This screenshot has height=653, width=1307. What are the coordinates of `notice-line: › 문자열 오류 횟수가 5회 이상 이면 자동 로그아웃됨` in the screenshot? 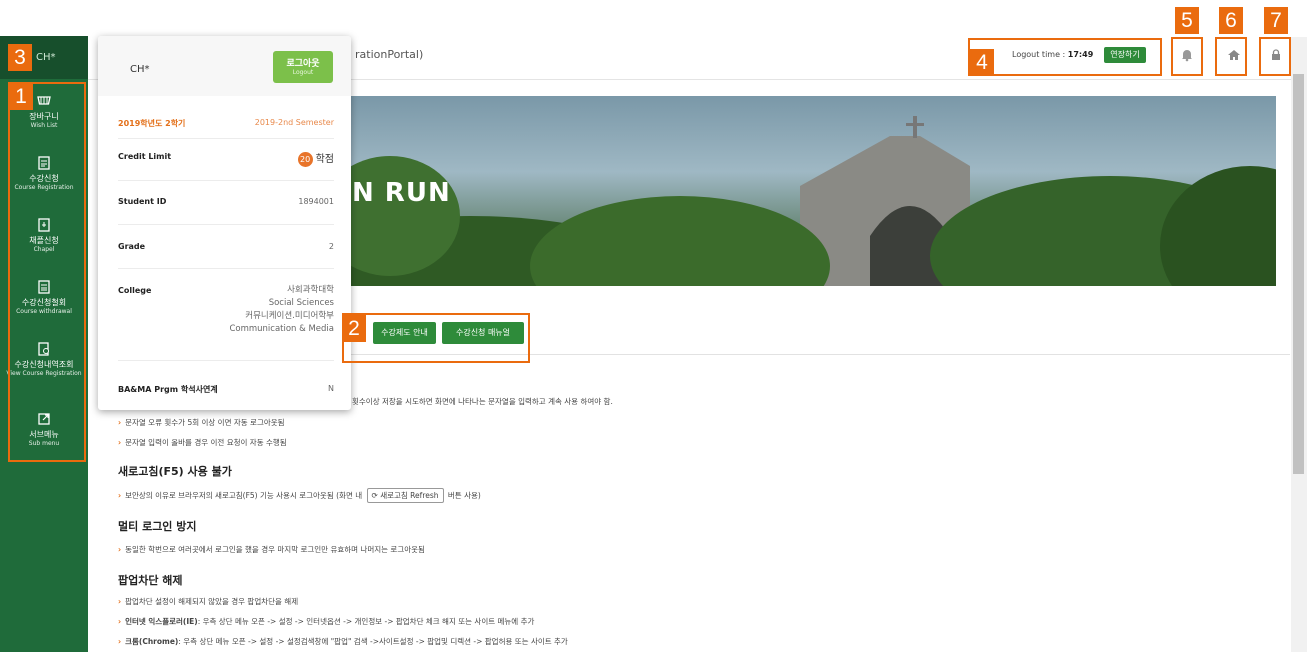 It's located at (201, 422).